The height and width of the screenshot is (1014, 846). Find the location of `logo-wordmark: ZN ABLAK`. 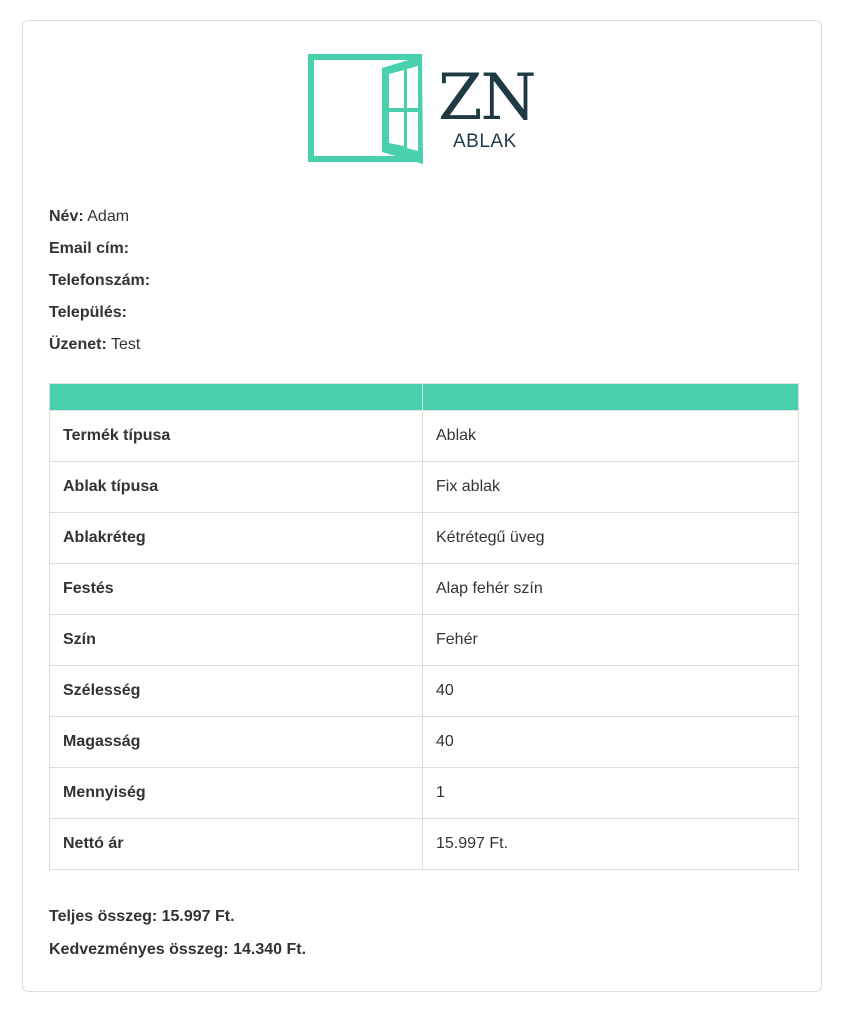

logo-wordmark: ZN ABLAK is located at coordinates (488, 106).